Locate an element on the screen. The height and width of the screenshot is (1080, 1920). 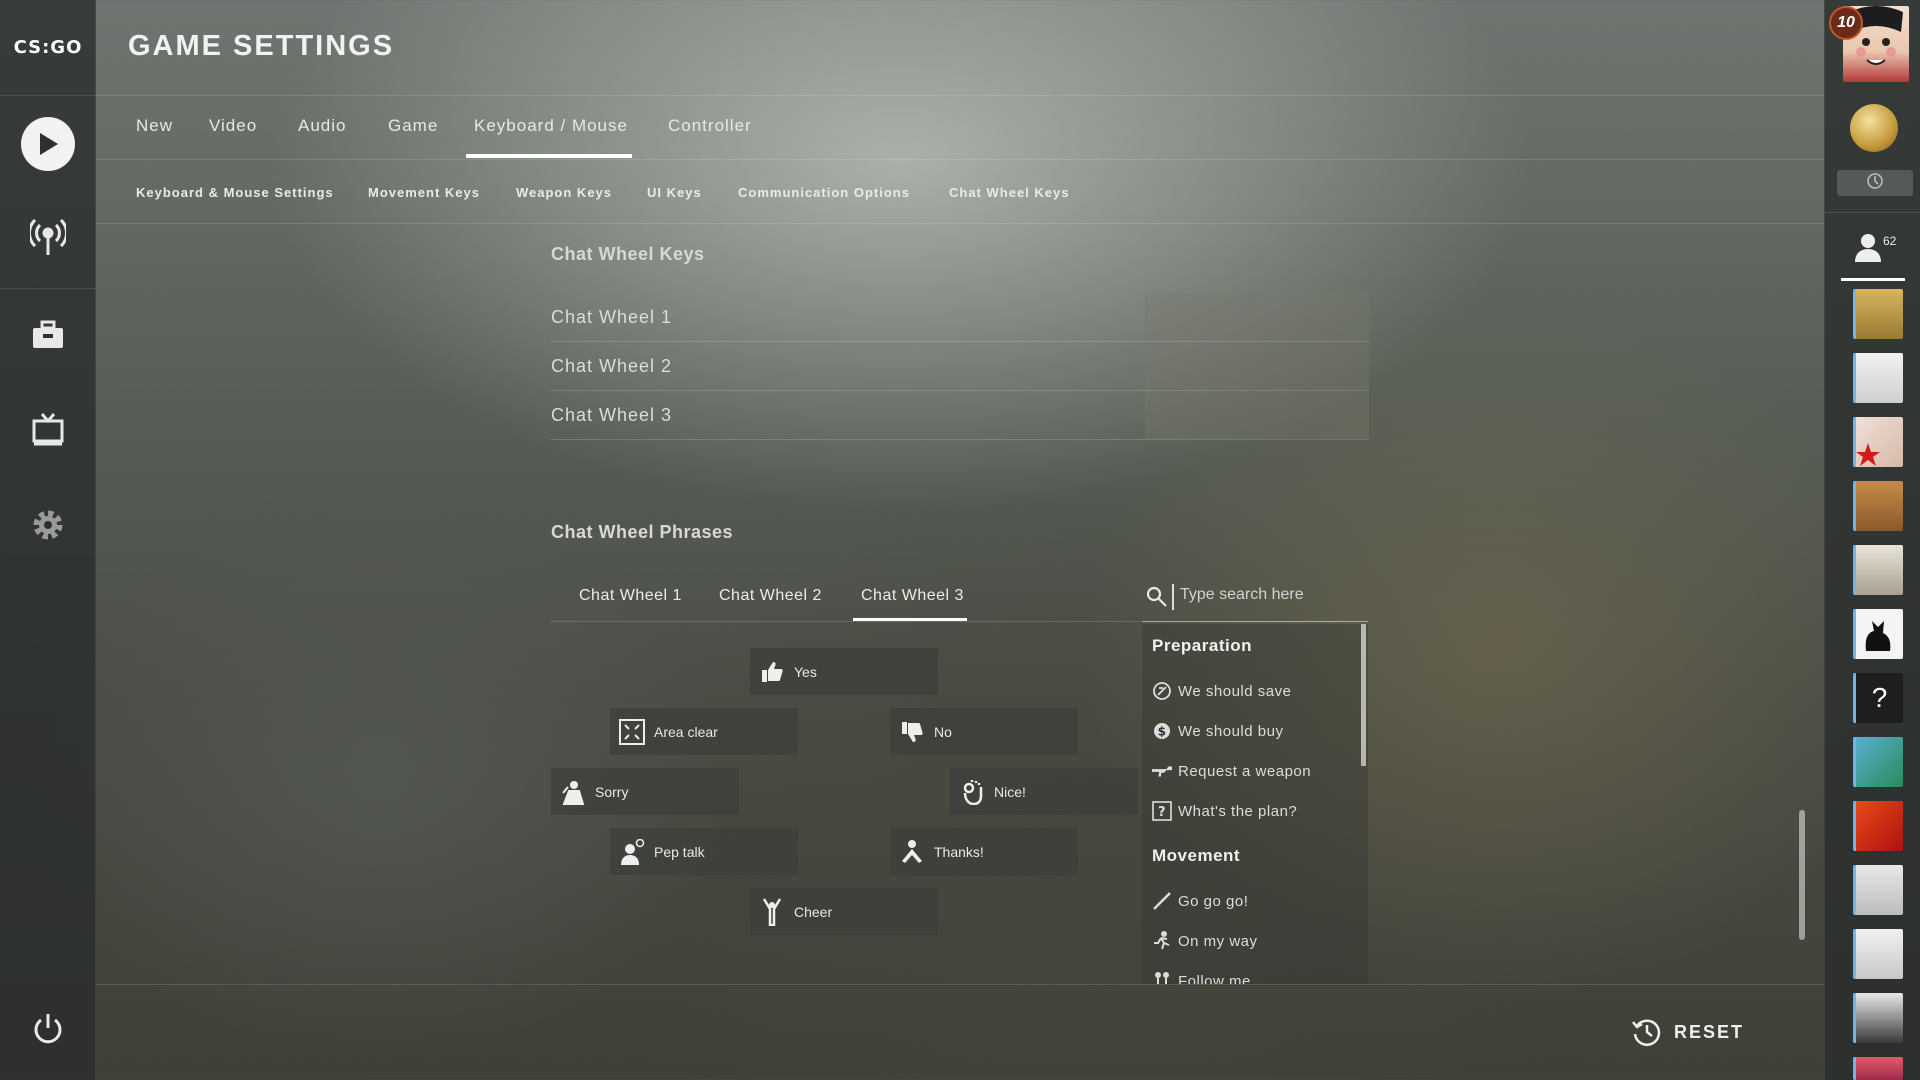
watch-tv-icon is located at coordinates (48, 431).